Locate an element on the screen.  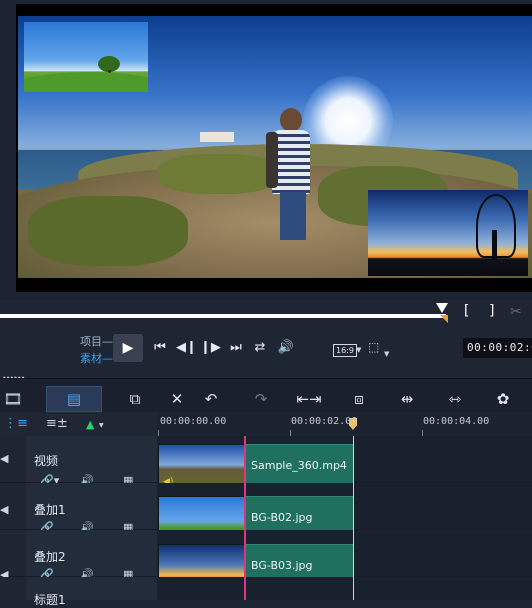
split-icon: ⇹ is located at coordinates (407, 399).